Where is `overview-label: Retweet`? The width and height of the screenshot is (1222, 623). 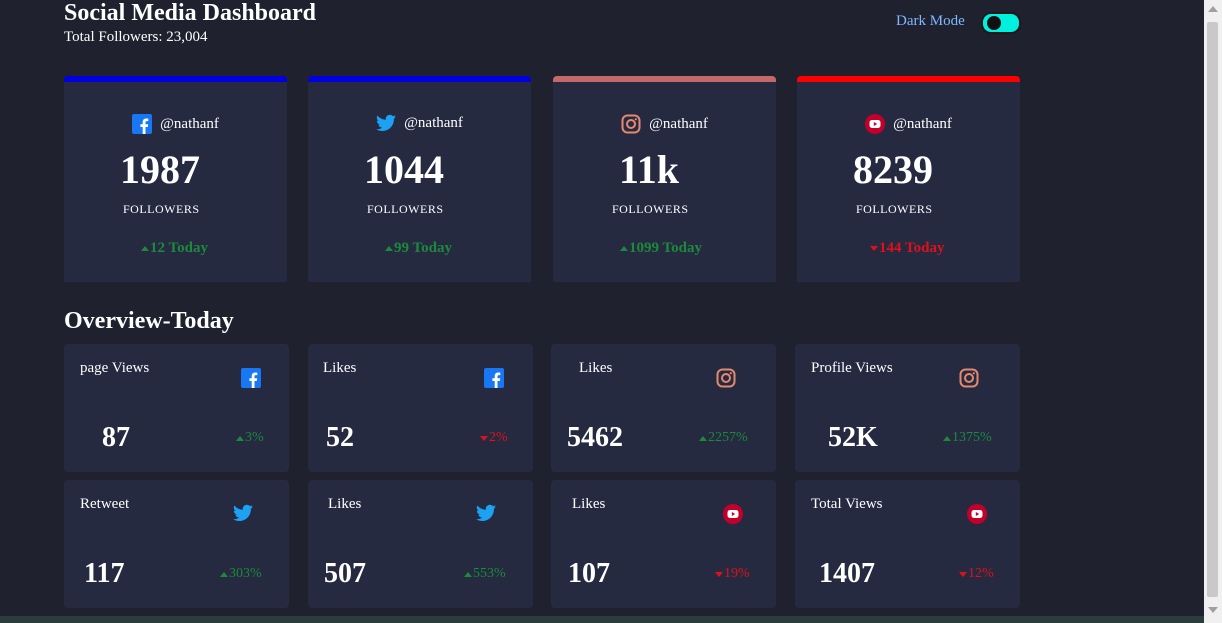 overview-label: Retweet is located at coordinates (105, 504).